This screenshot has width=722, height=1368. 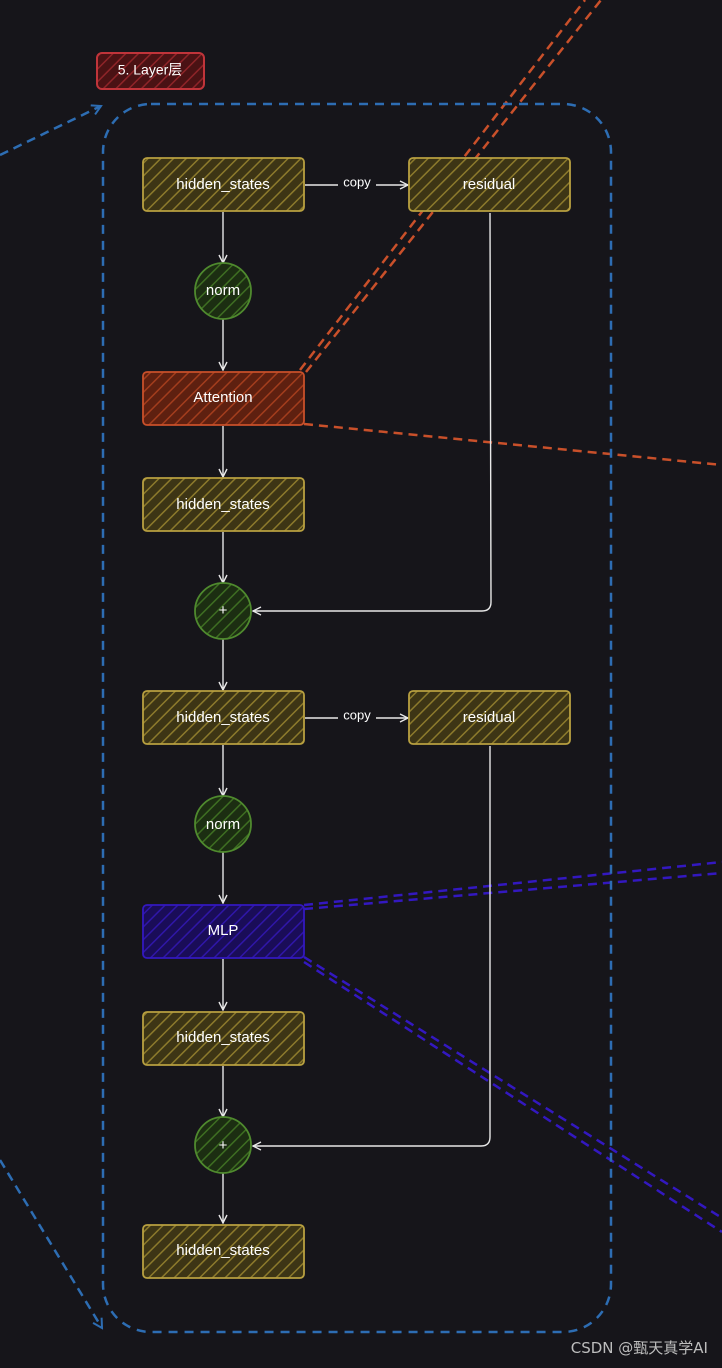 I want to click on node-norm-1-label: norm, so click(x=223, y=290).